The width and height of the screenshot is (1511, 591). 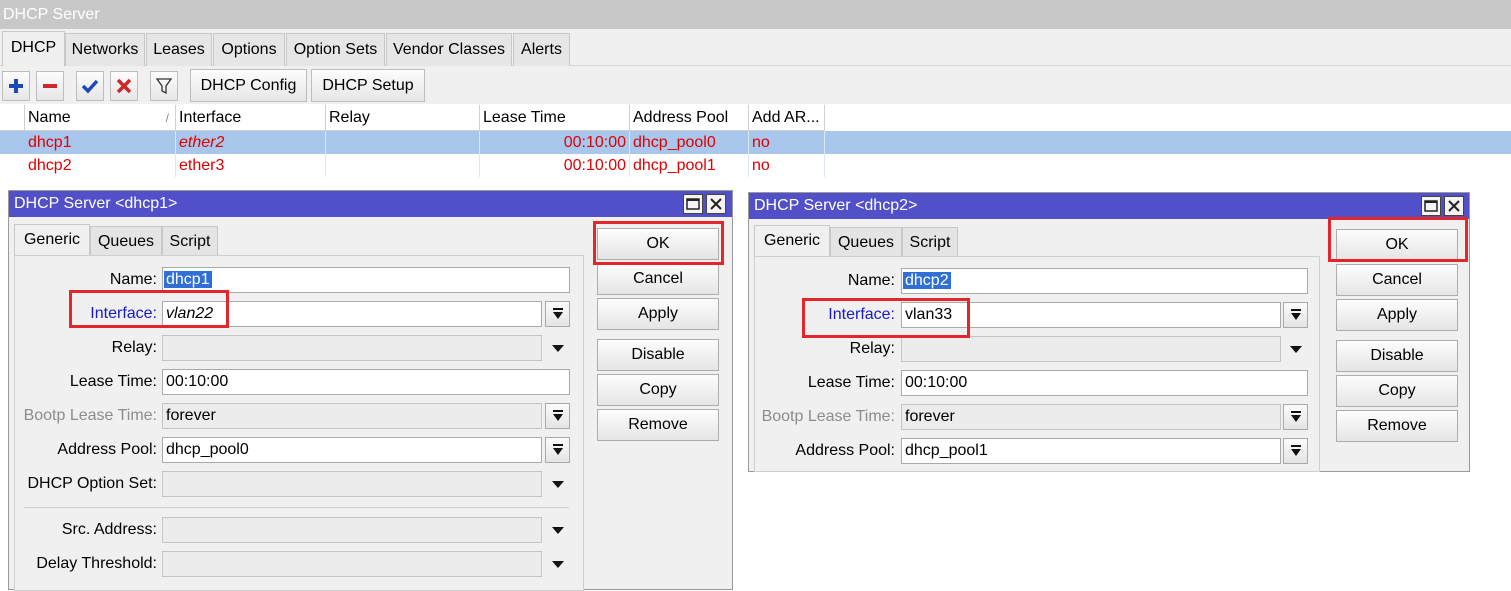 What do you see at coordinates (16, 86) in the screenshot?
I see `add-button` at bounding box center [16, 86].